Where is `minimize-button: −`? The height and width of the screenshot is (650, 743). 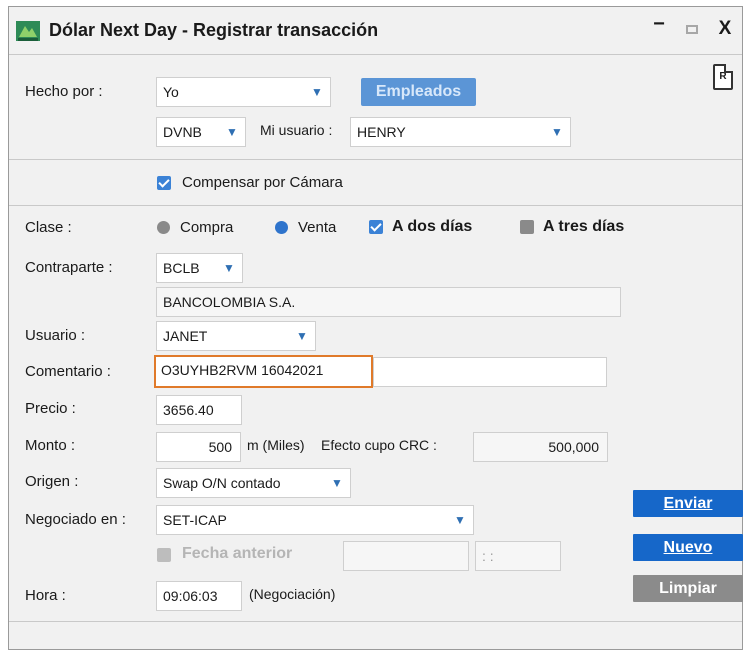 minimize-button: − is located at coordinates (659, 26).